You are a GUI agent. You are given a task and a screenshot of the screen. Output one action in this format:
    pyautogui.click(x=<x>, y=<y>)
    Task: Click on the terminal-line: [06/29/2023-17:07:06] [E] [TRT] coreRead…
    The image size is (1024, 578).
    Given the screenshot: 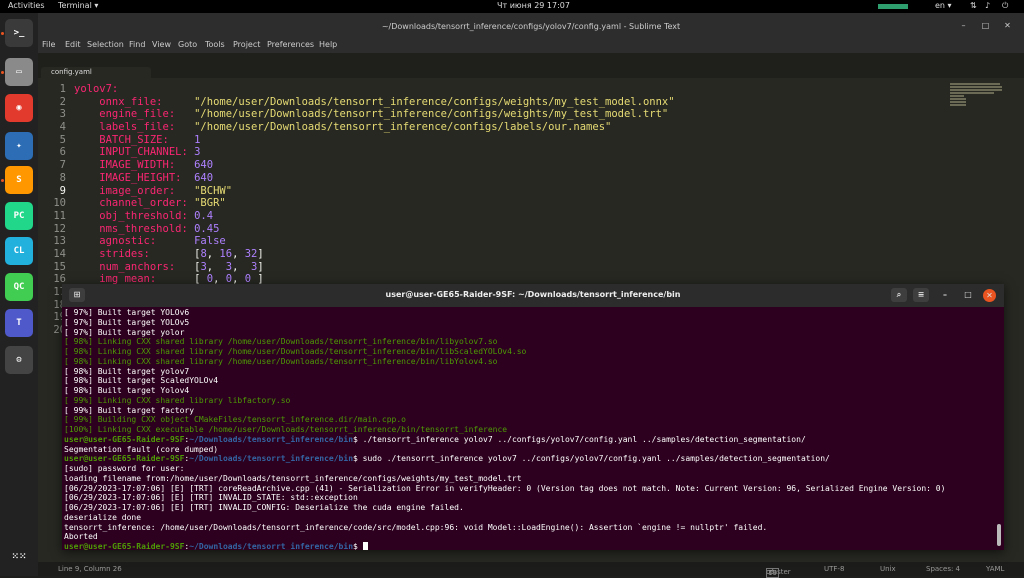 What is the action you would take?
    pyautogui.click(x=505, y=488)
    